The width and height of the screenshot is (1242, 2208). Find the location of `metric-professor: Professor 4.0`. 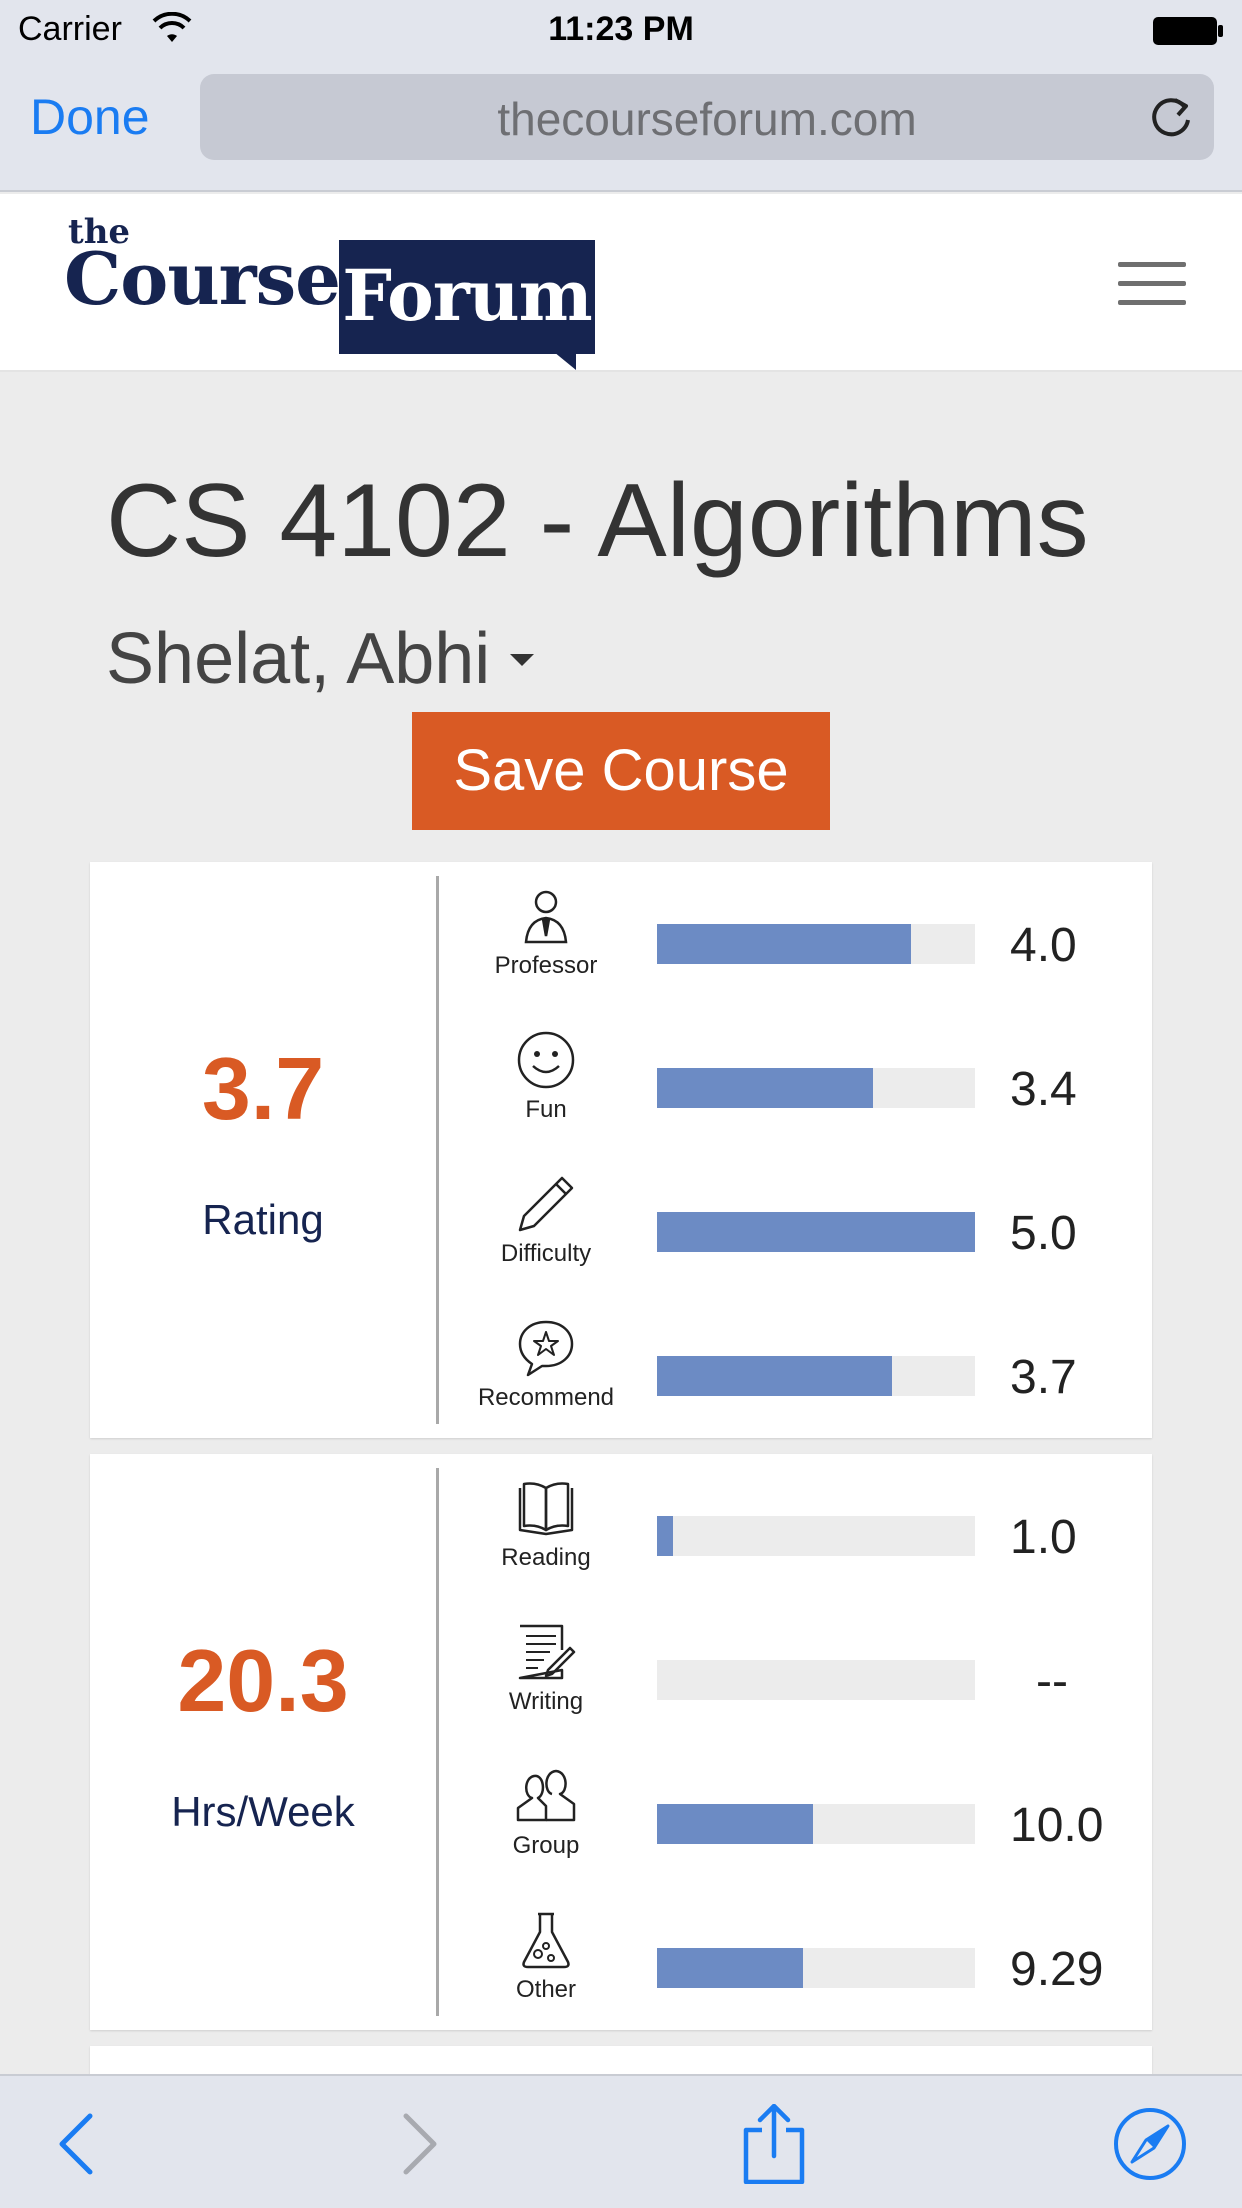

metric-professor: Professor 4.0 is located at coordinates (800, 958).